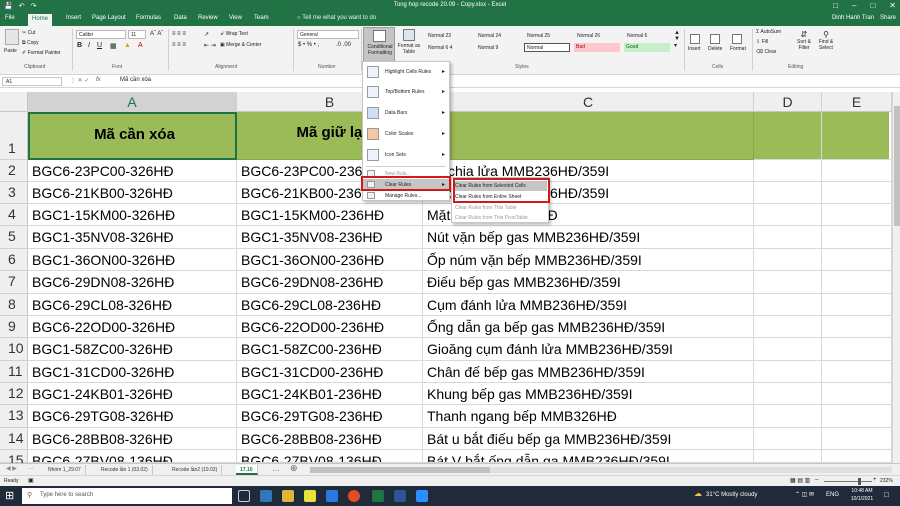  What do you see at coordinates (210, 45) in the screenshot?
I see `indent-icon: ⇤ ⇥` at bounding box center [210, 45].